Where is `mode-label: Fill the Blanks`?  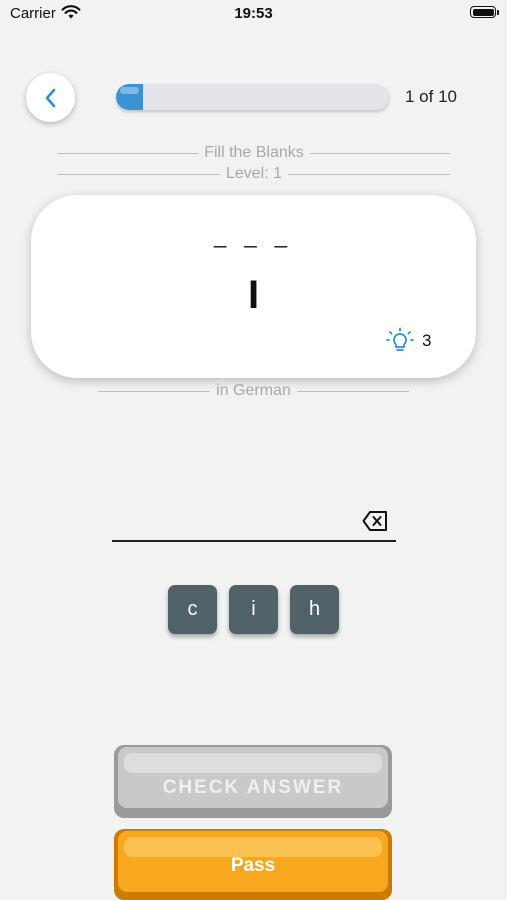
mode-label: Fill the Blanks is located at coordinates (254, 153).